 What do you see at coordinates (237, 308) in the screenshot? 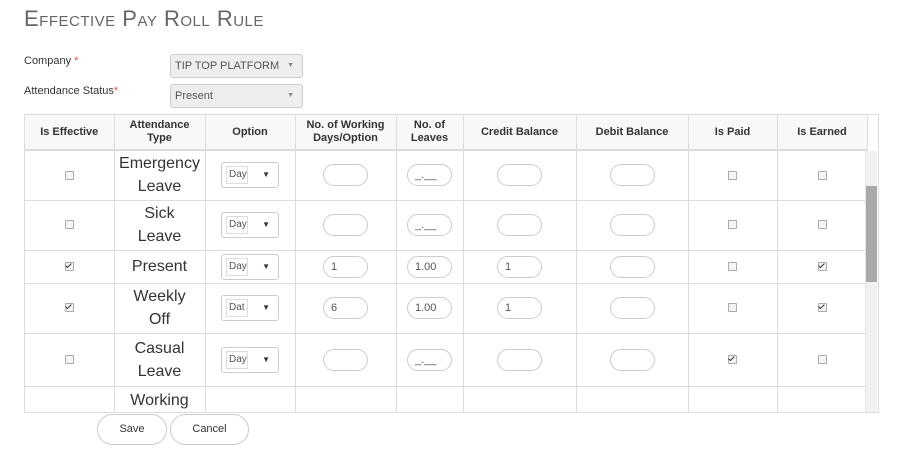
I see `option-select-value: Dat` at bounding box center [237, 308].